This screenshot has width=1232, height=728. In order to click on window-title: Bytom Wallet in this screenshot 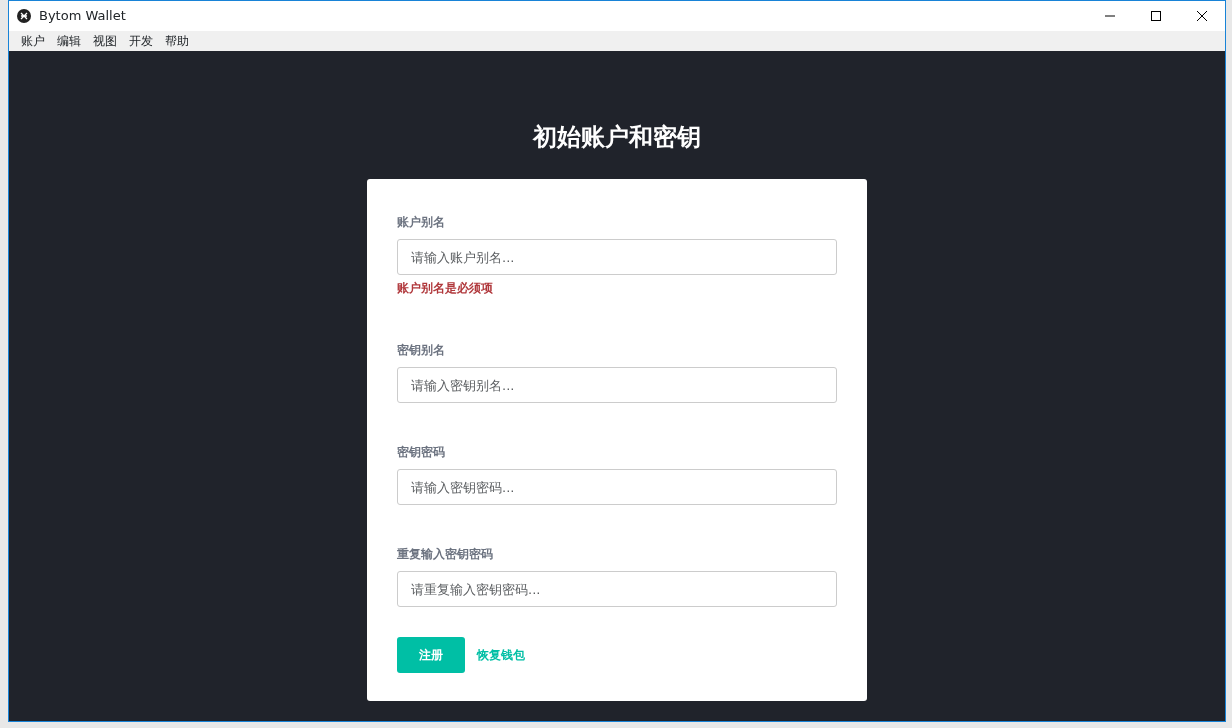, I will do `click(82, 16)`.